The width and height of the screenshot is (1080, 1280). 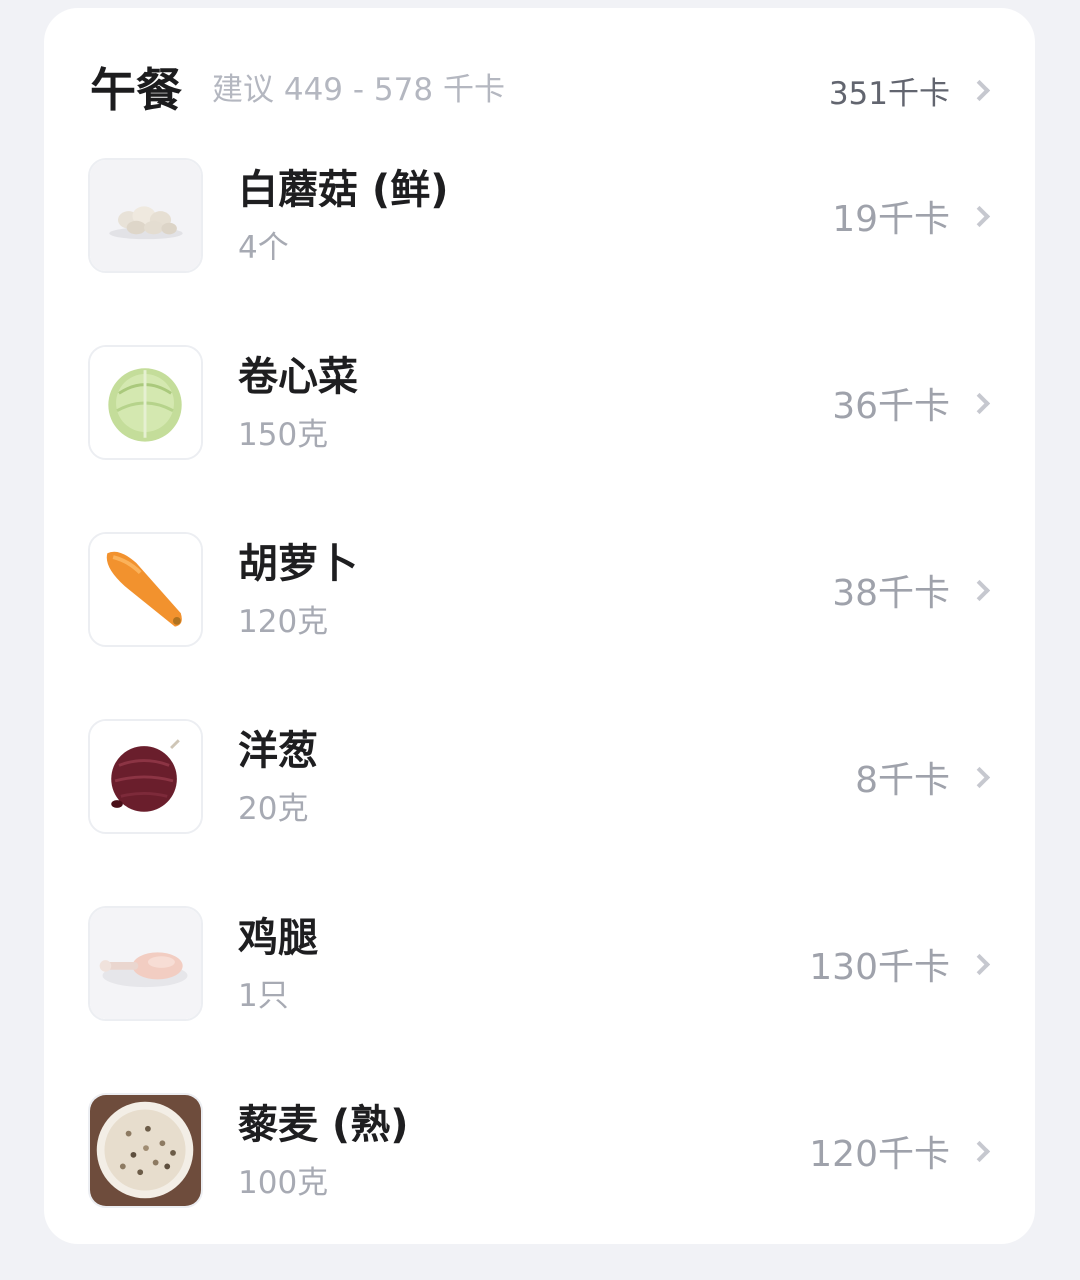 What do you see at coordinates (323, 1125) in the screenshot?
I see `food-name: 藜麦 (熟)` at bounding box center [323, 1125].